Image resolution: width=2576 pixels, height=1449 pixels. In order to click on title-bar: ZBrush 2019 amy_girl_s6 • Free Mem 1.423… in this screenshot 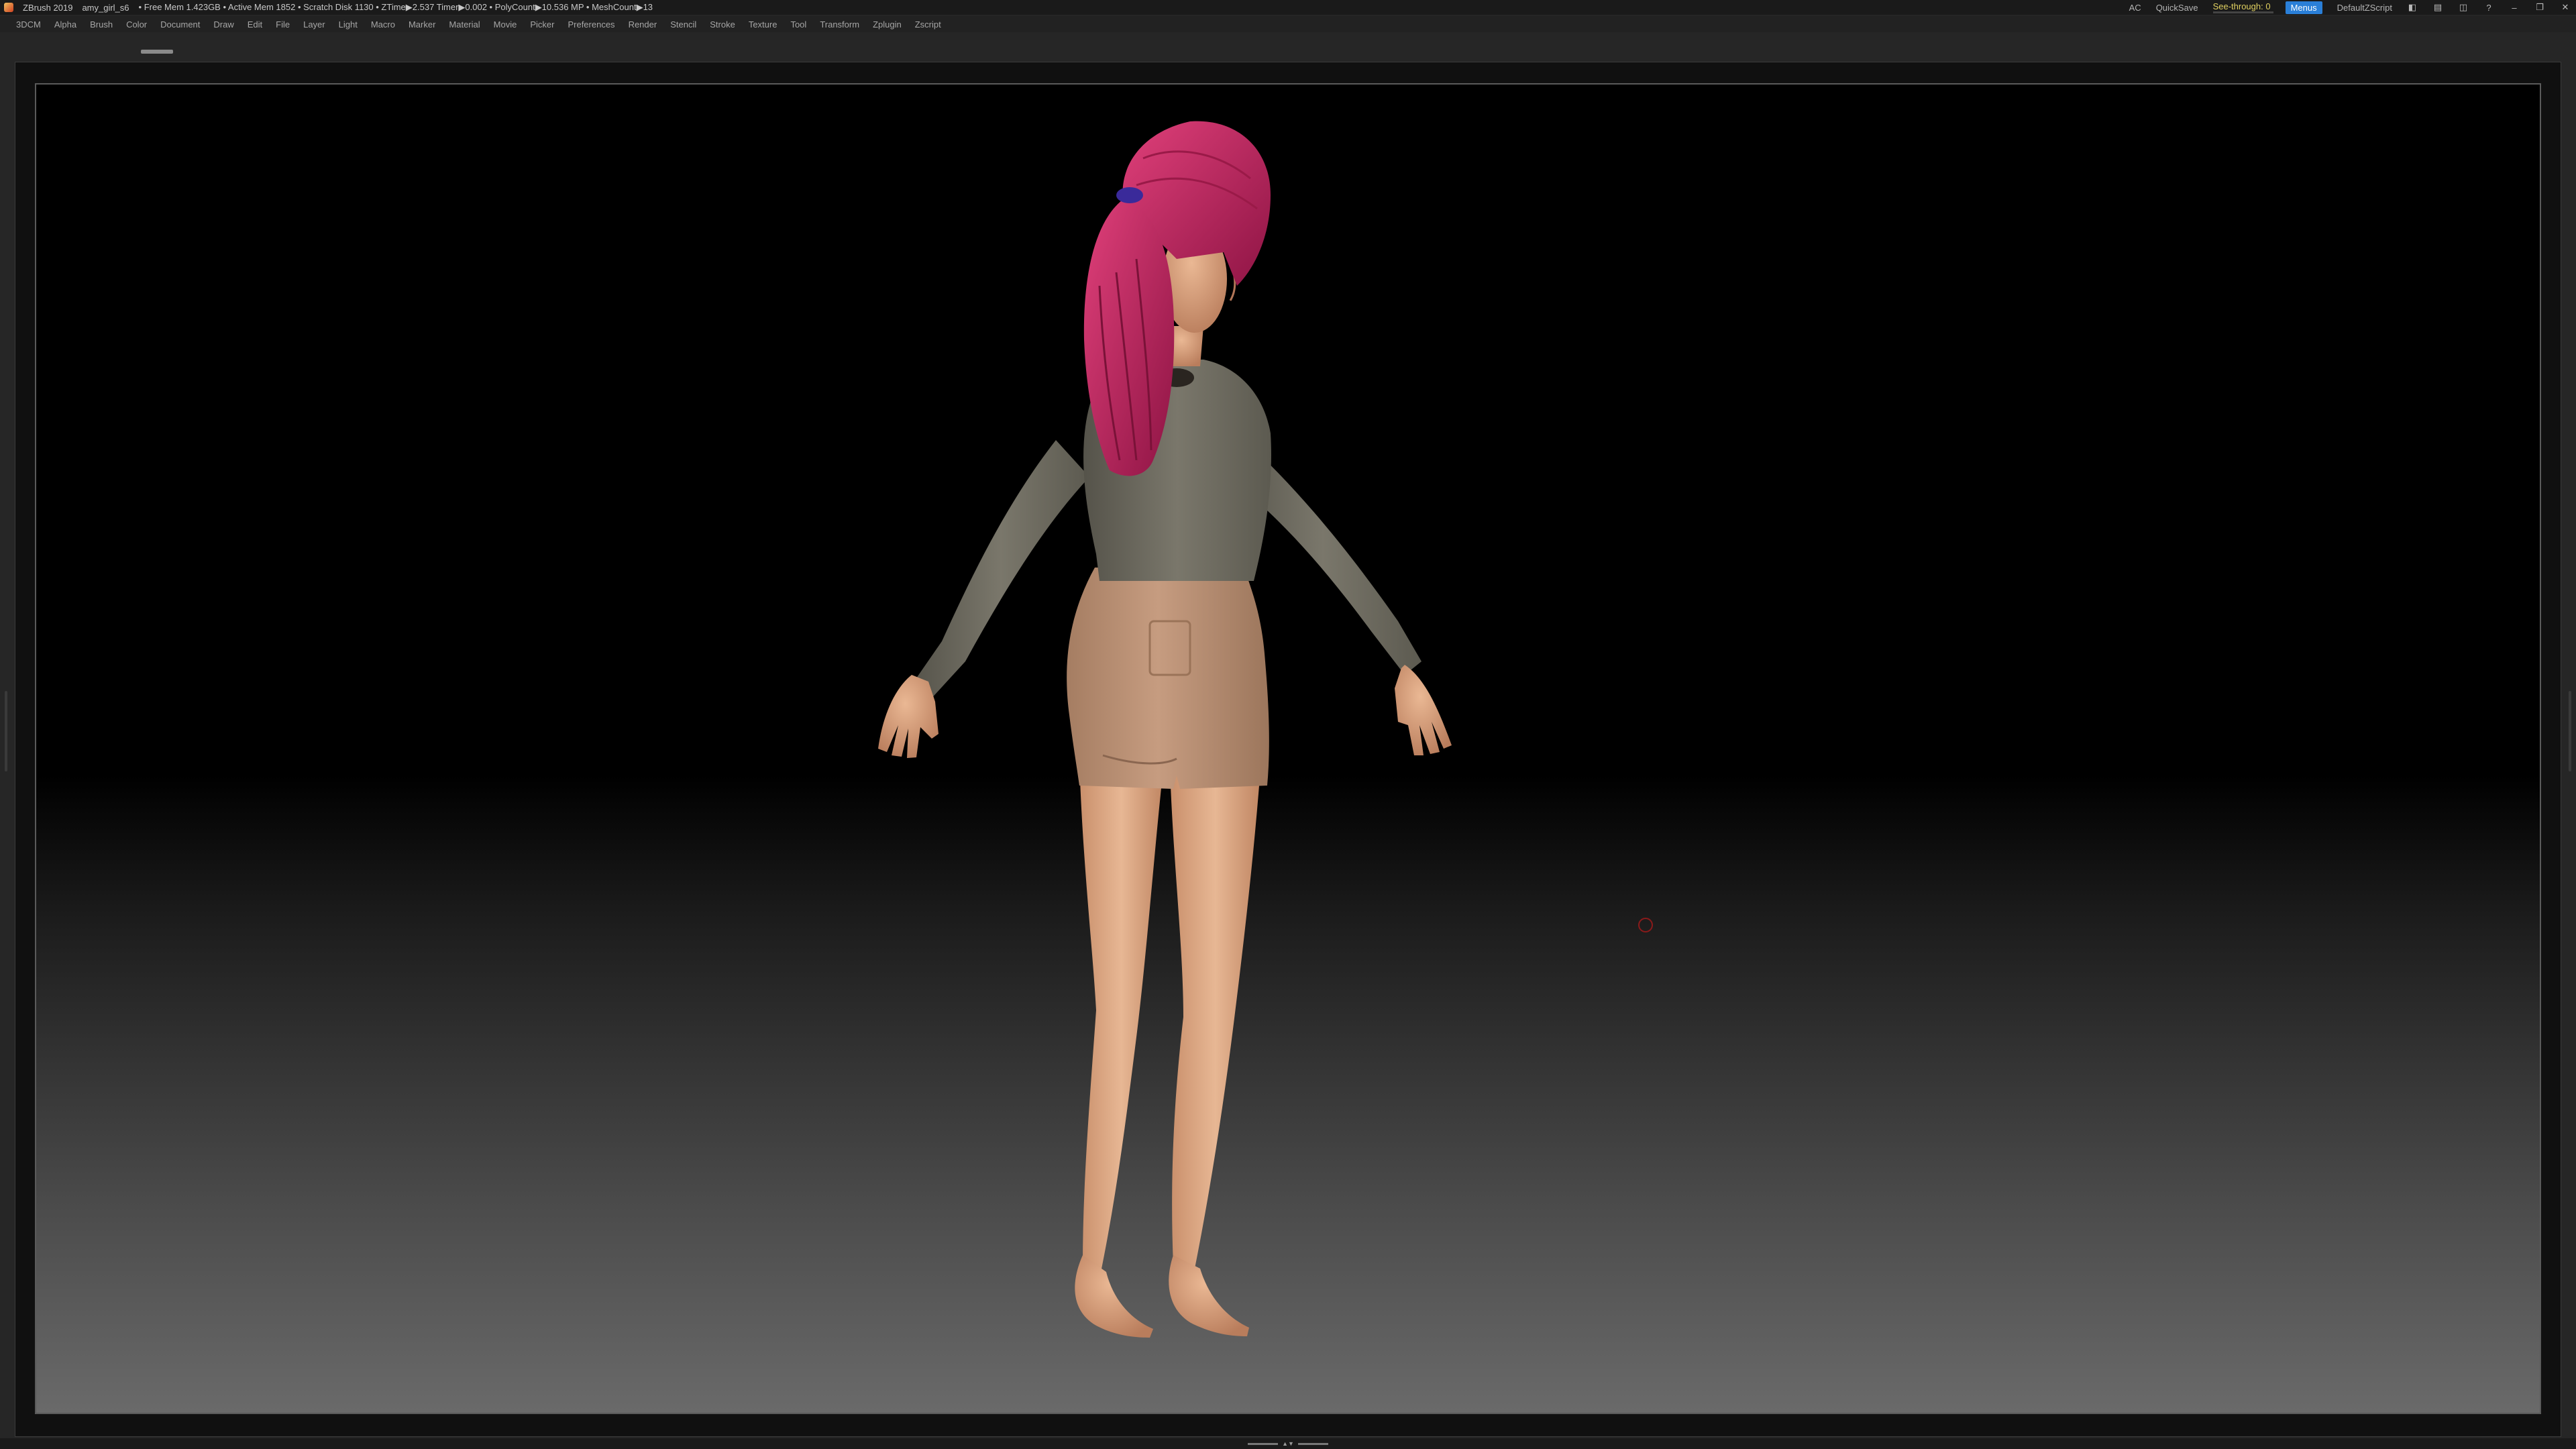, I will do `click(1288, 7)`.